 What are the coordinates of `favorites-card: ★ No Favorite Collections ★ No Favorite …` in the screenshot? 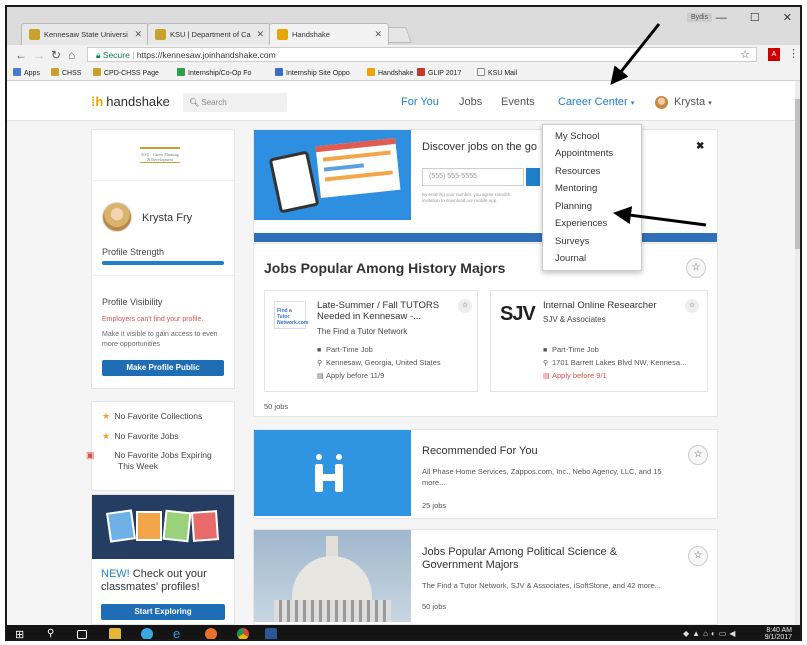 It's located at (160, 446).